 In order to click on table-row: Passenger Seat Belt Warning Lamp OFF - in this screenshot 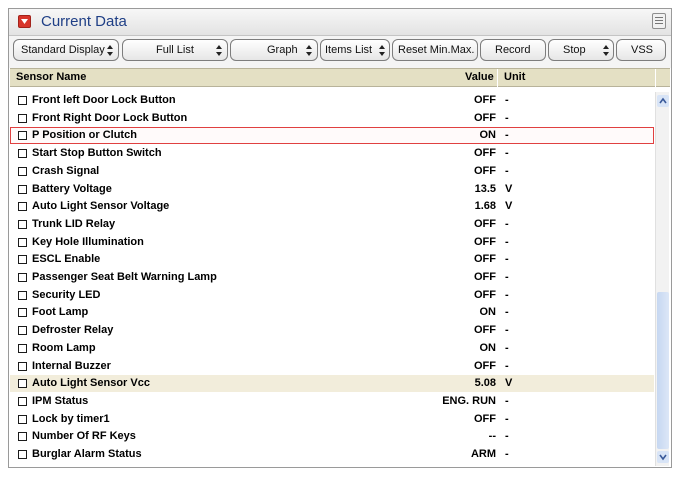, I will do `click(332, 277)`.